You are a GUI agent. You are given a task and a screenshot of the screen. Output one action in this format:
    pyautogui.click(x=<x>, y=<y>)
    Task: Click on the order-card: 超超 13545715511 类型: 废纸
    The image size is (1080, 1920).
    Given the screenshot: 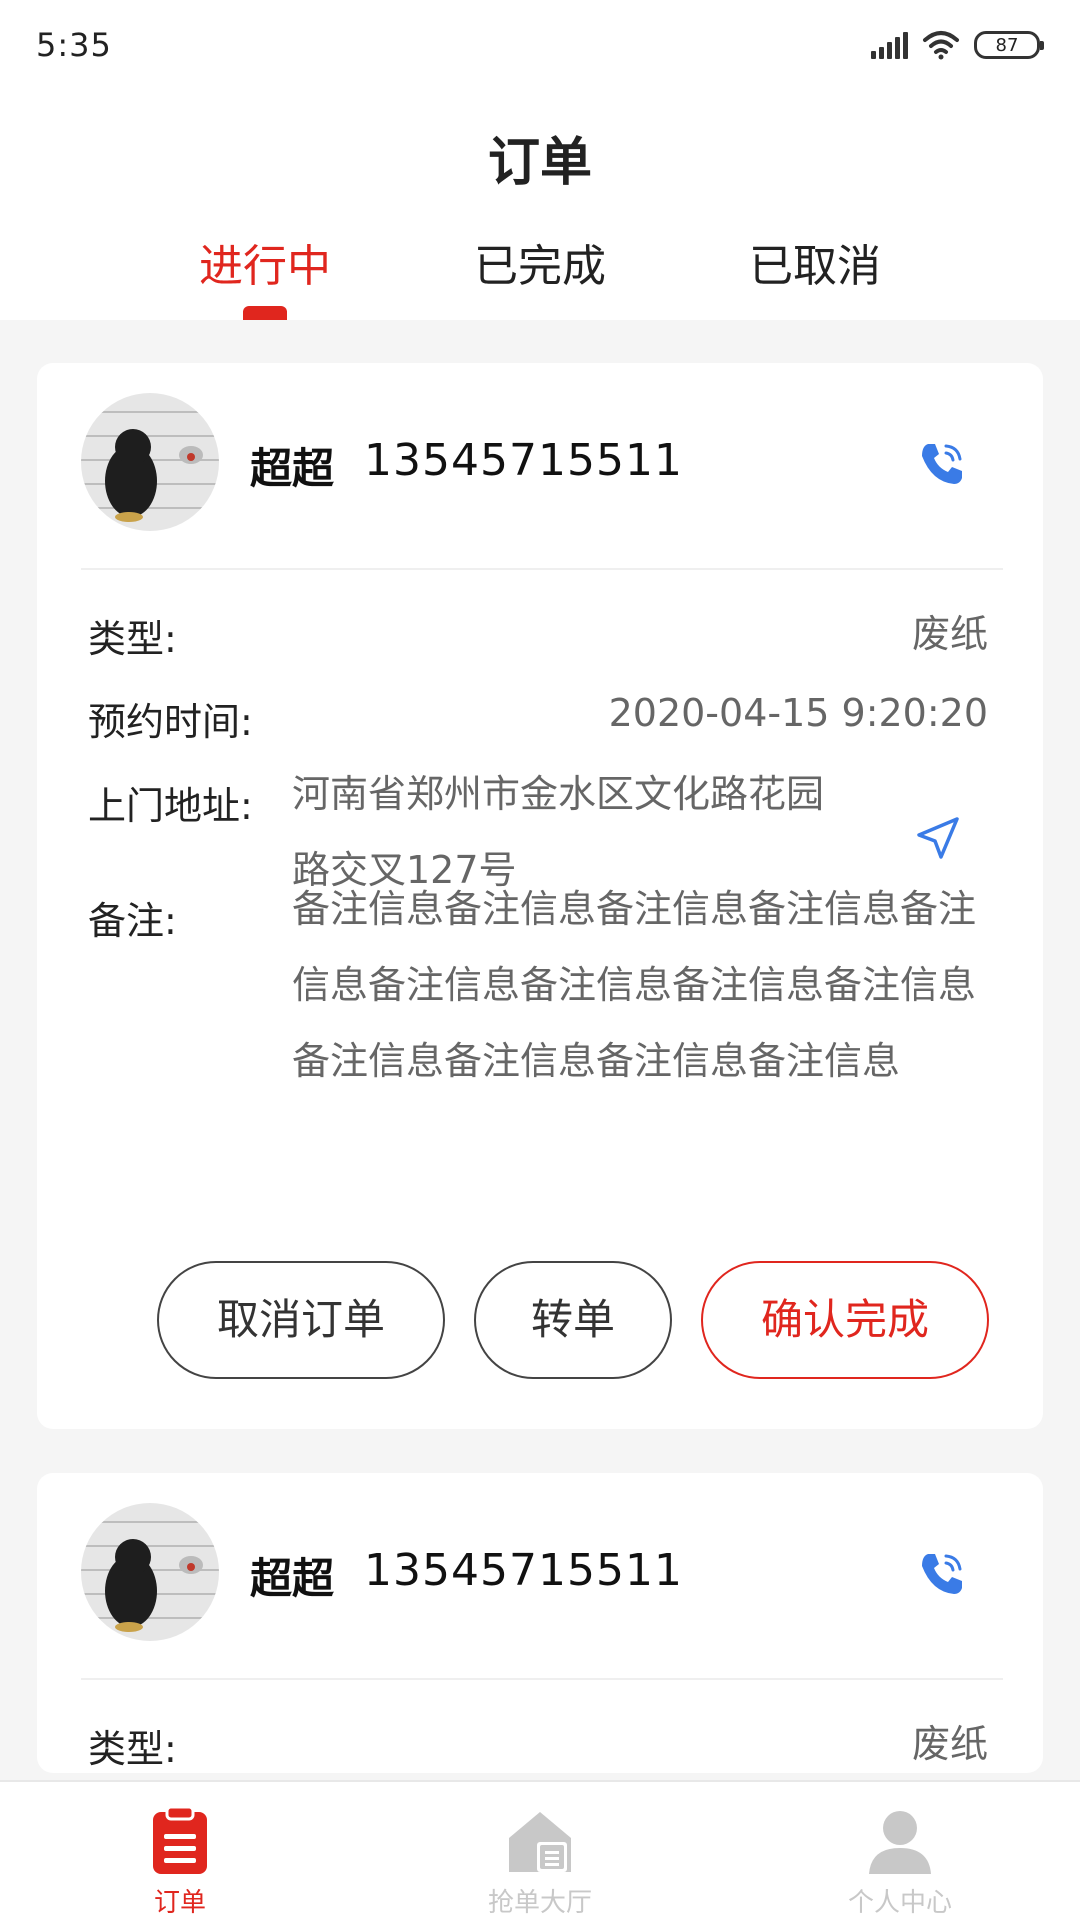 What is the action you would take?
    pyautogui.click(x=540, y=1623)
    